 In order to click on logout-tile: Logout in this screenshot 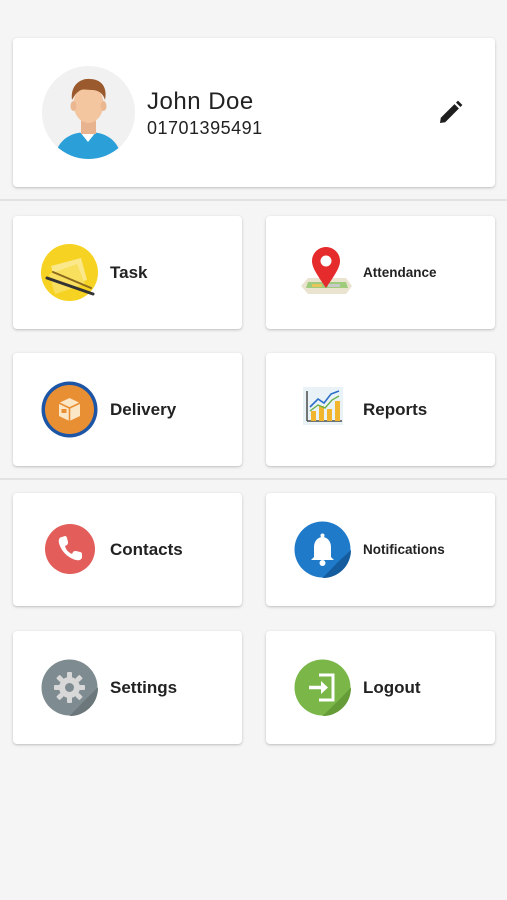, I will do `click(380, 687)`.